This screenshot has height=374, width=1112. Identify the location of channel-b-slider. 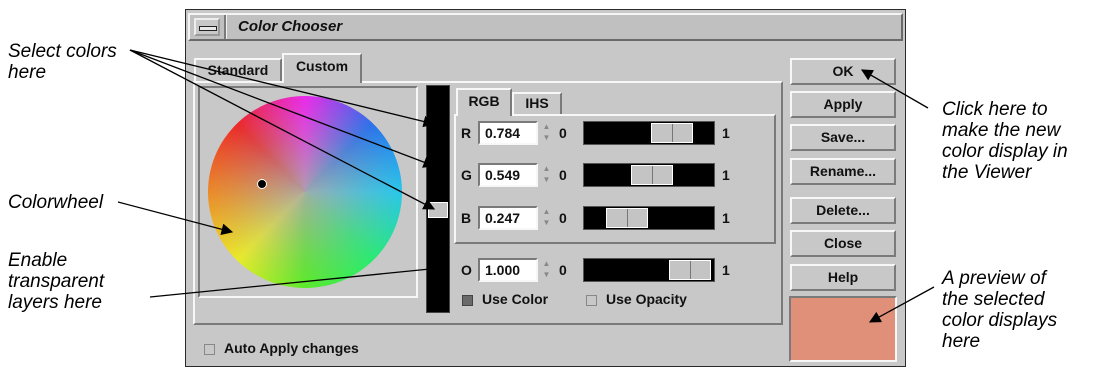
(649, 218).